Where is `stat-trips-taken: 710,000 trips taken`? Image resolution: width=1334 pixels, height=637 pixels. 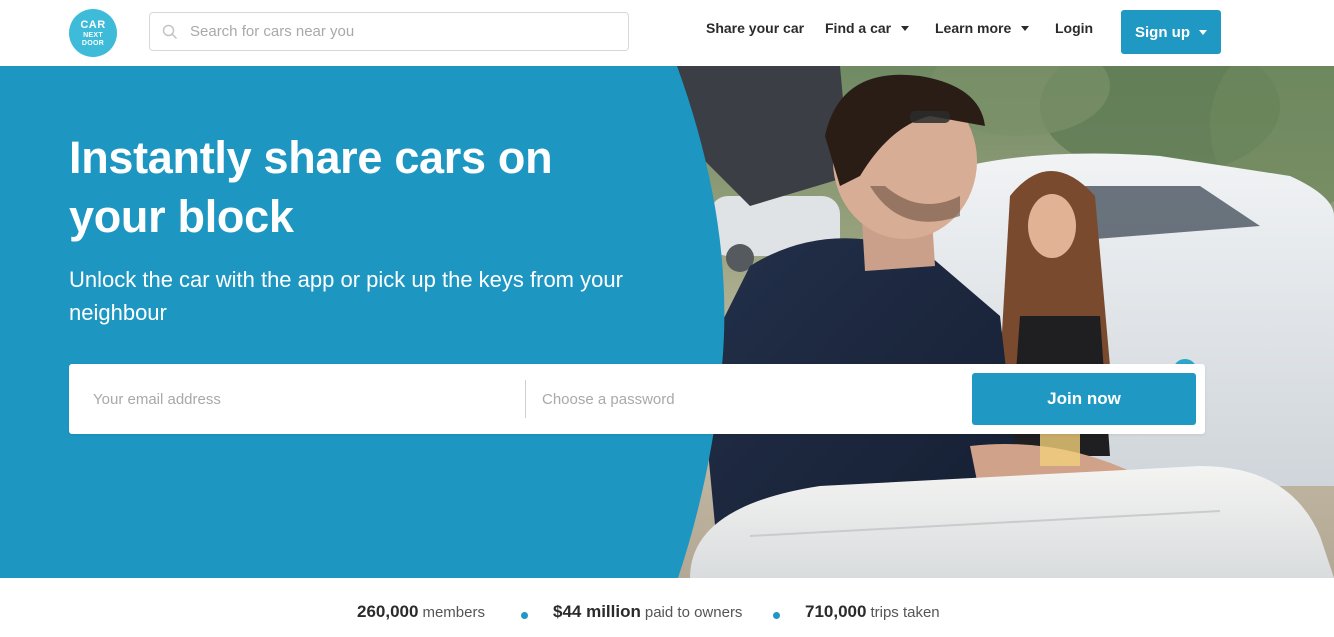
stat-trips-taken: 710,000 trips taken is located at coordinates (872, 612).